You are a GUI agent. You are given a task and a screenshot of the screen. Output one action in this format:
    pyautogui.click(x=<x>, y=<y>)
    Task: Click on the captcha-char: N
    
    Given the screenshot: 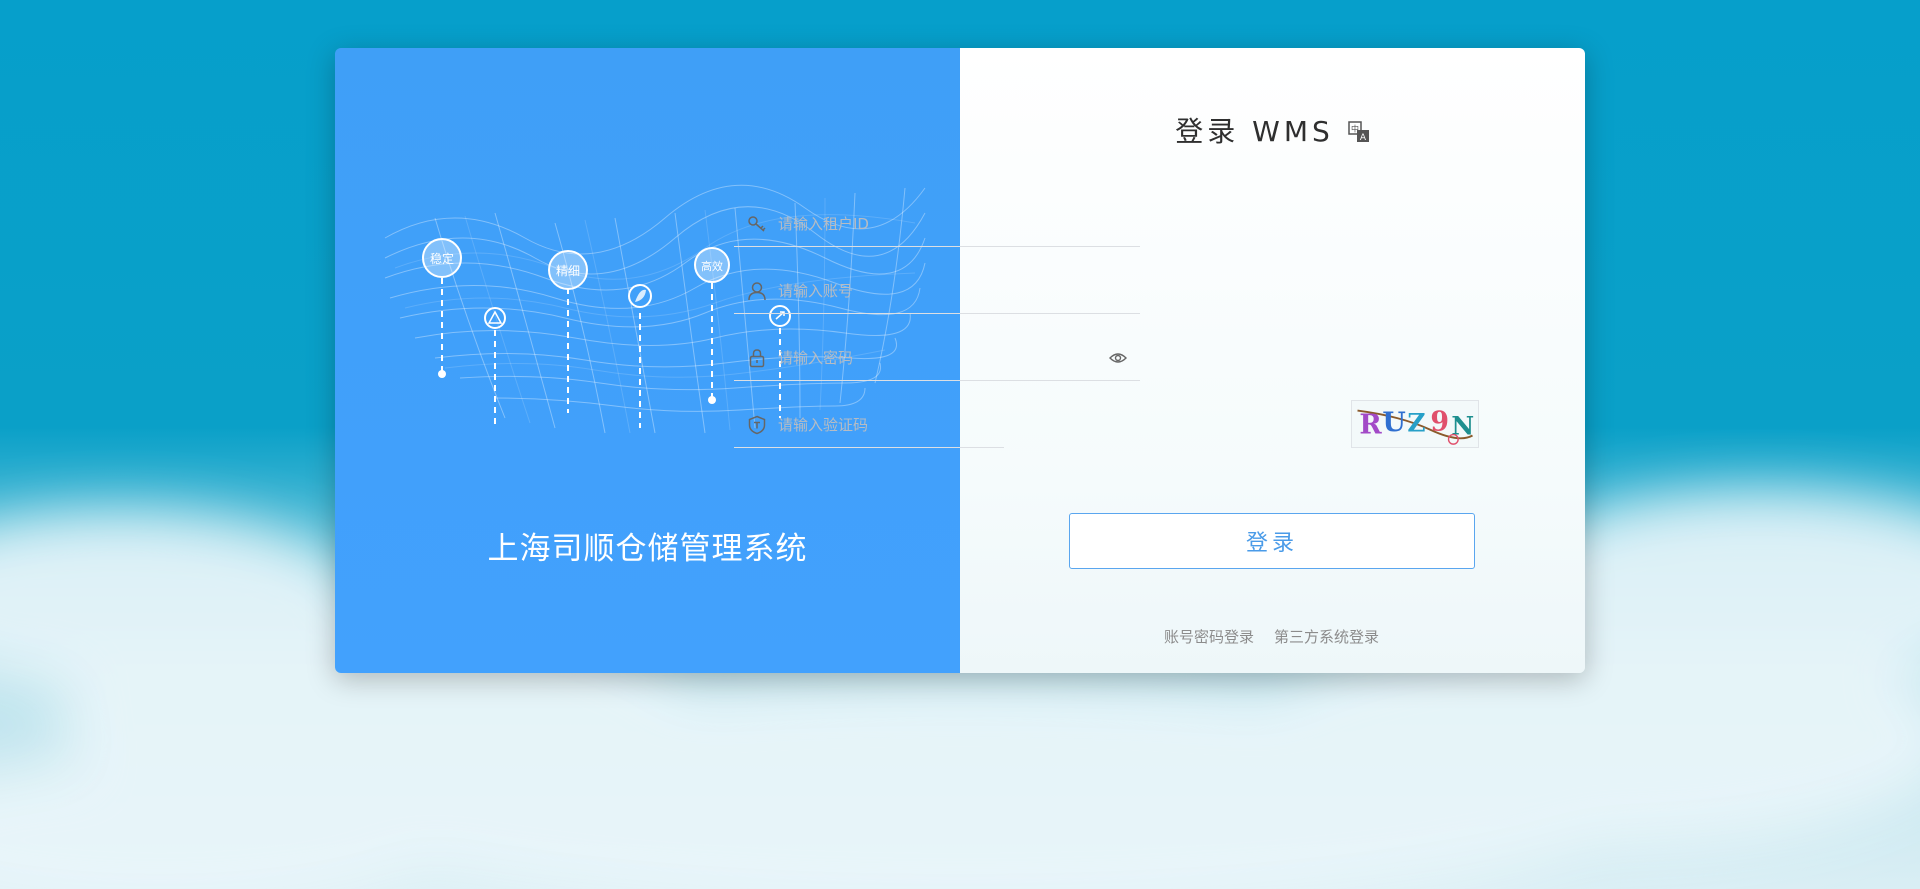 What is the action you would take?
    pyautogui.click(x=1462, y=426)
    